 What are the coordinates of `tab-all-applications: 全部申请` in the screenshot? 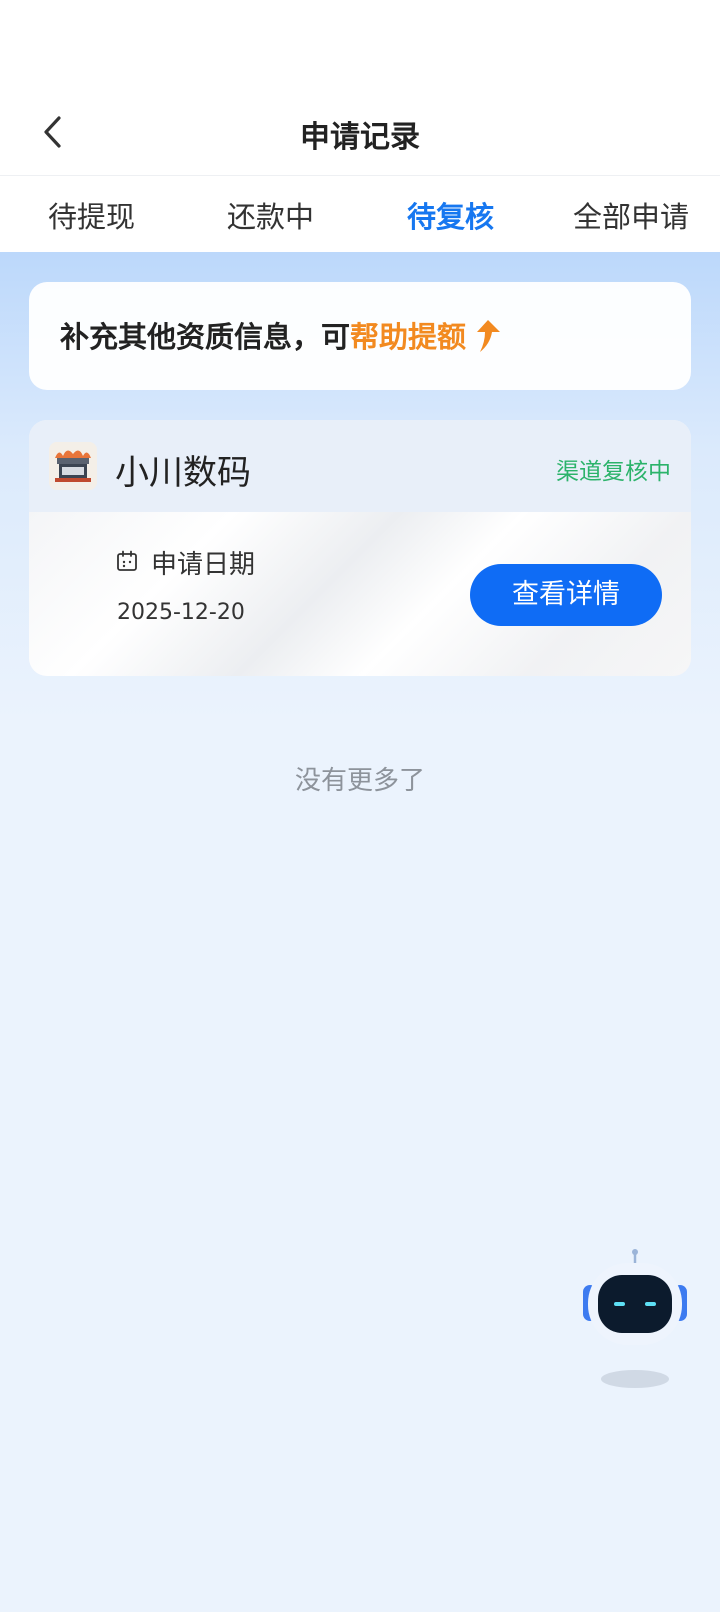 It's located at (631, 215).